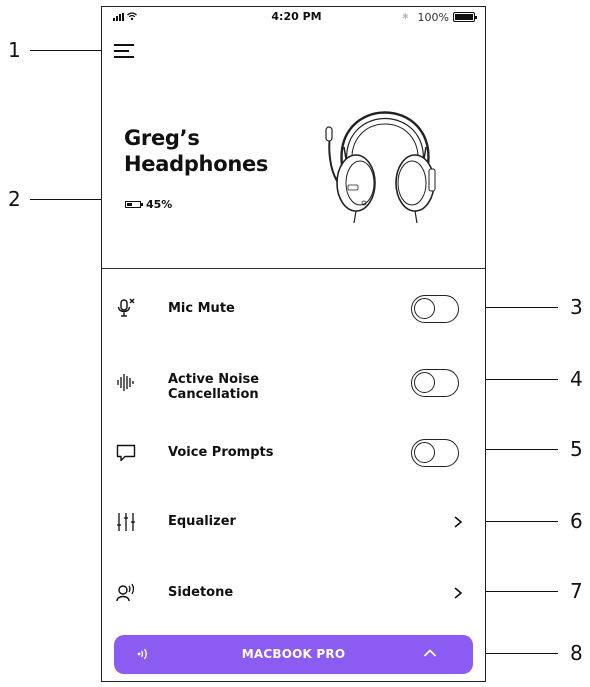 The image size is (590, 687). What do you see at coordinates (162, 138) in the screenshot?
I see `device-name-line1: Greg’s` at bounding box center [162, 138].